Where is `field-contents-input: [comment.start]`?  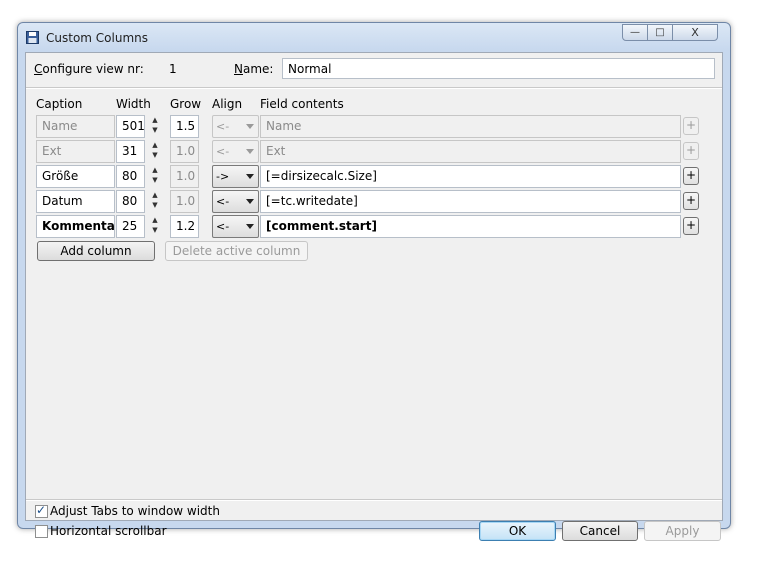
field-contents-input: [comment.start] is located at coordinates (470, 226).